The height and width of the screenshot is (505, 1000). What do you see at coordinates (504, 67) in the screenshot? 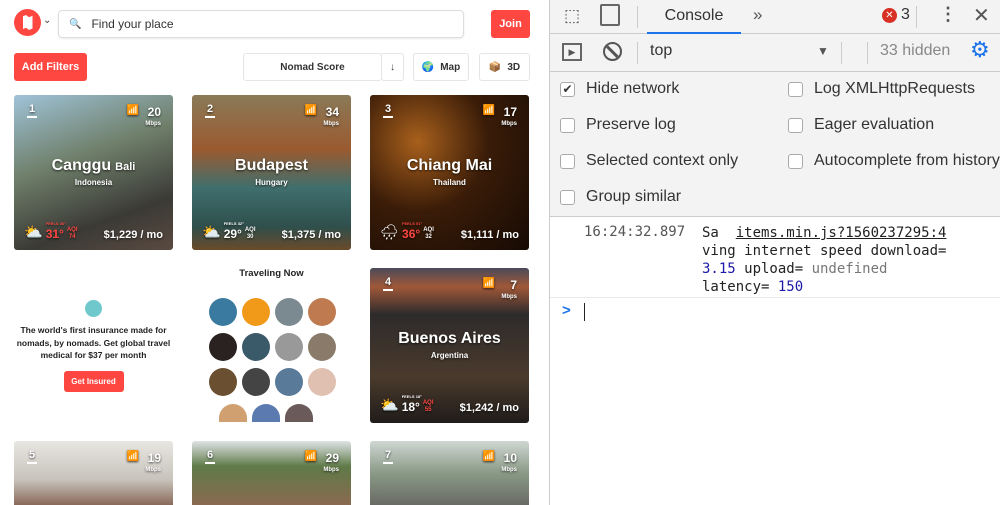
I see `3d-button: 📦 3D` at bounding box center [504, 67].